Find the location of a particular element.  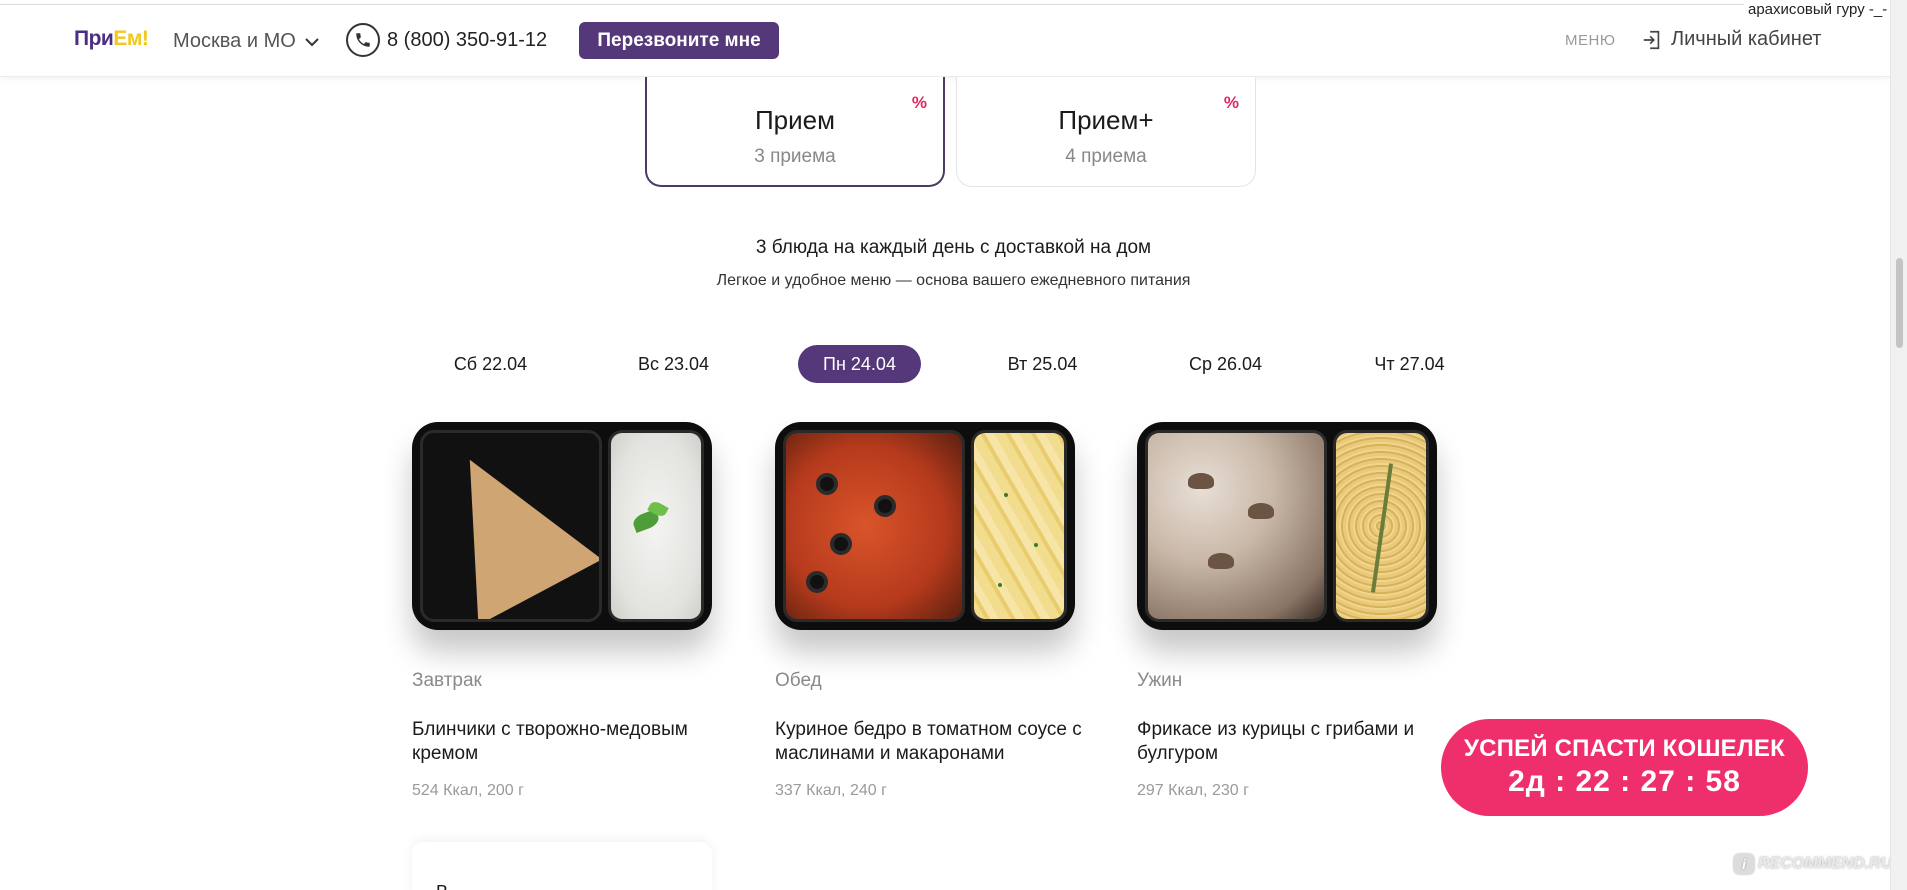

account-label: Личный кабинет is located at coordinates (1746, 39).